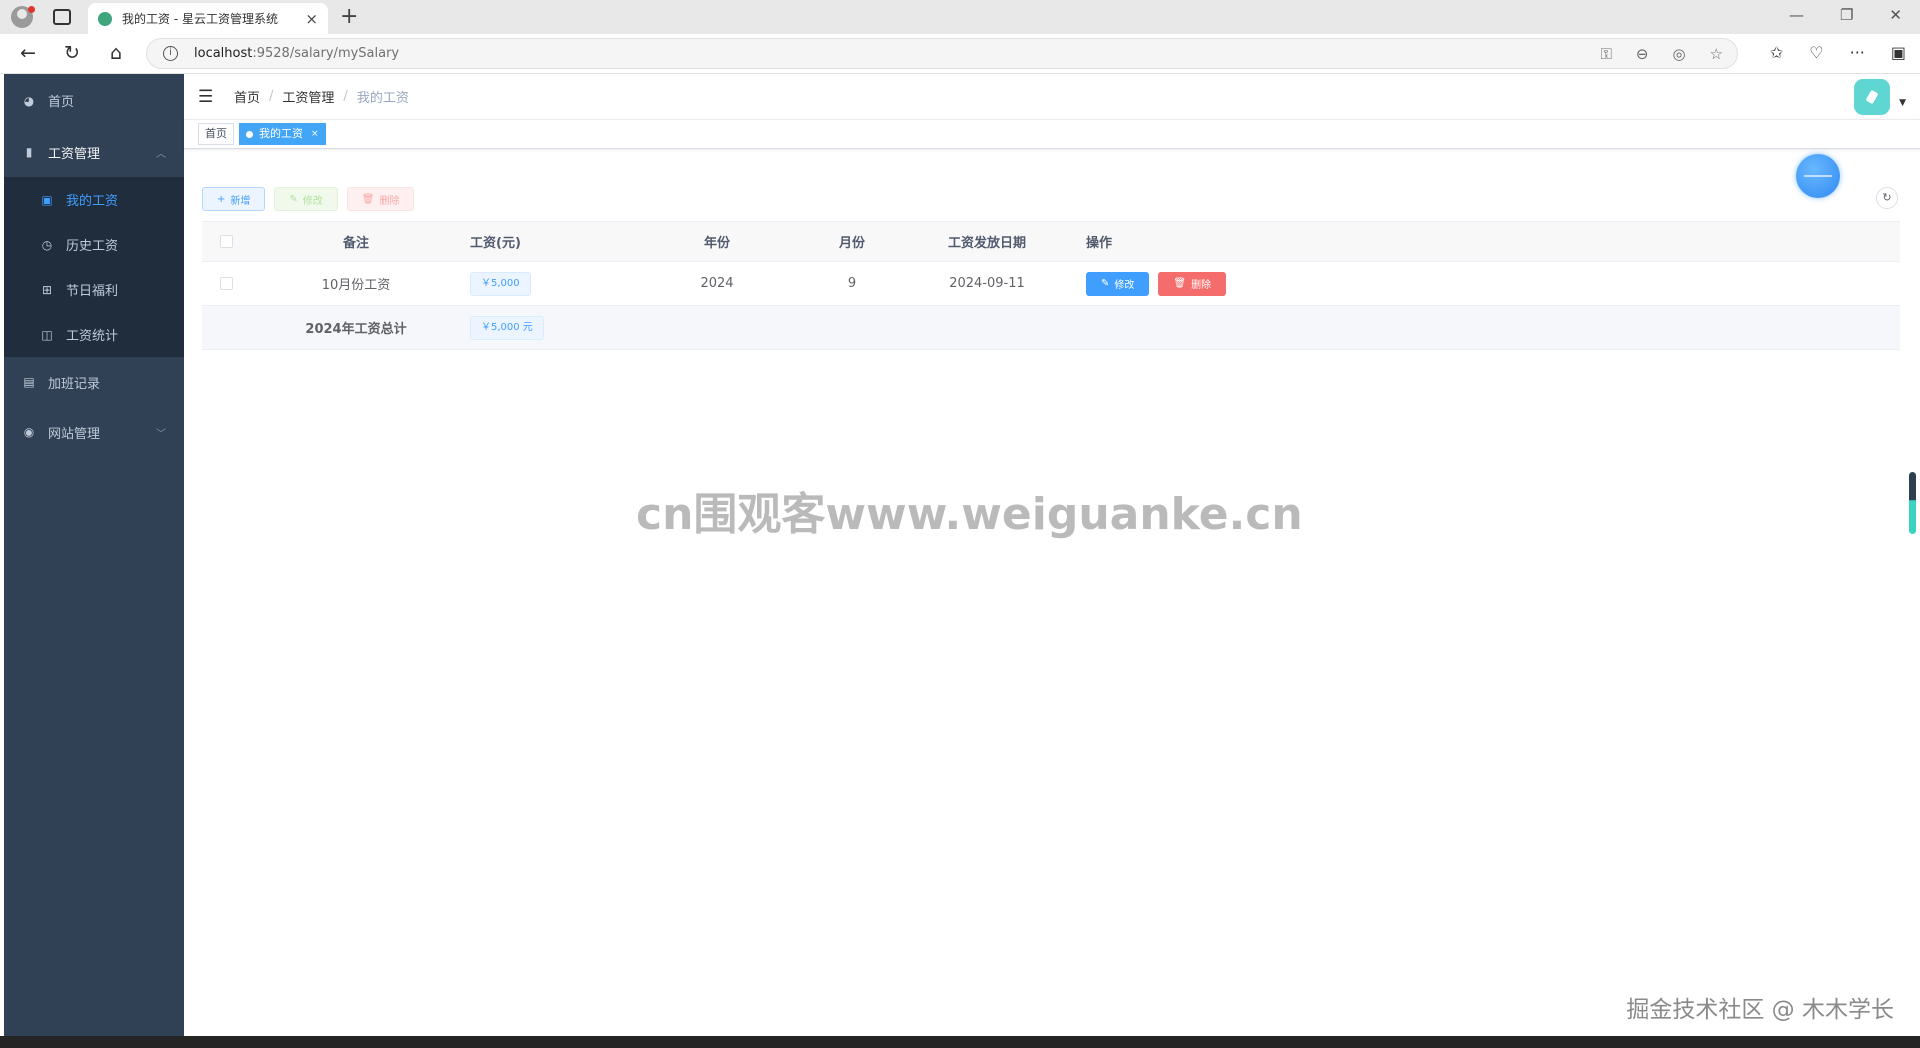 This screenshot has width=1920, height=1048. I want to click on close-window-button: ✕, so click(1895, 15).